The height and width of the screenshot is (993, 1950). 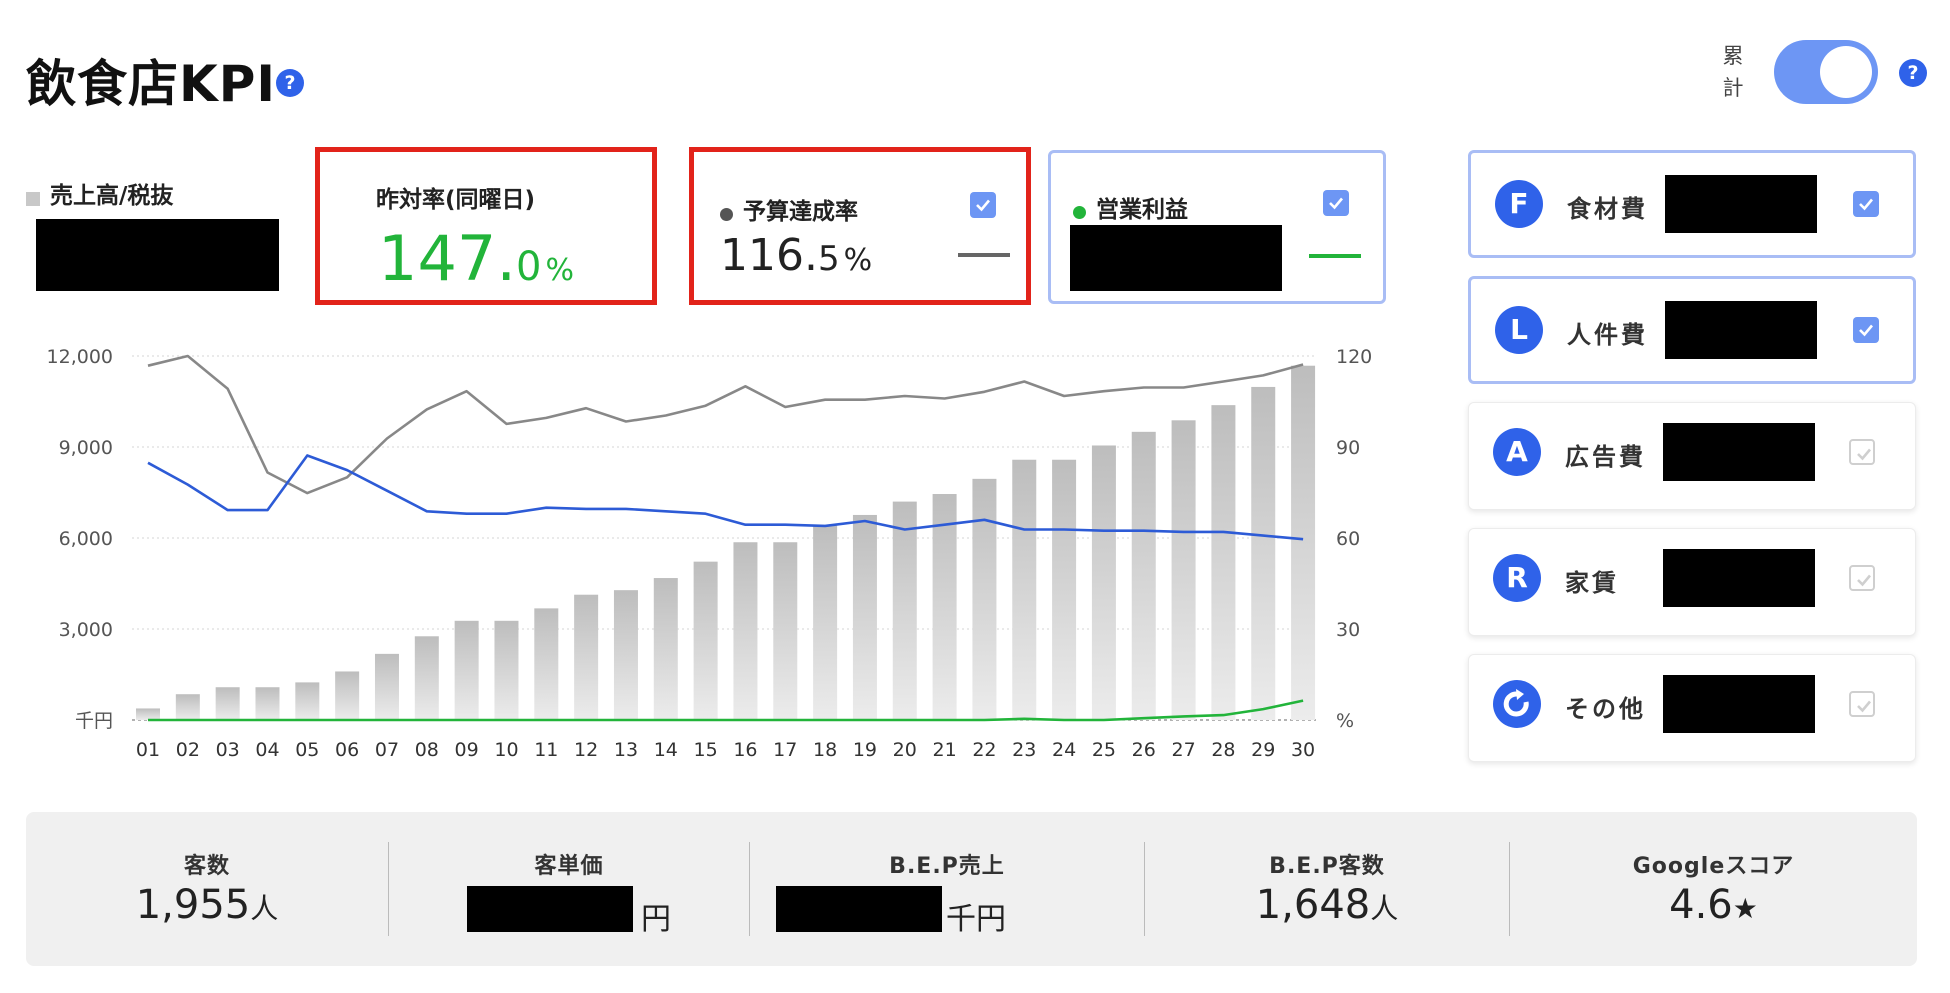 I want to click on budget-card: 予算達成率 116.5%, so click(x=860, y=226).